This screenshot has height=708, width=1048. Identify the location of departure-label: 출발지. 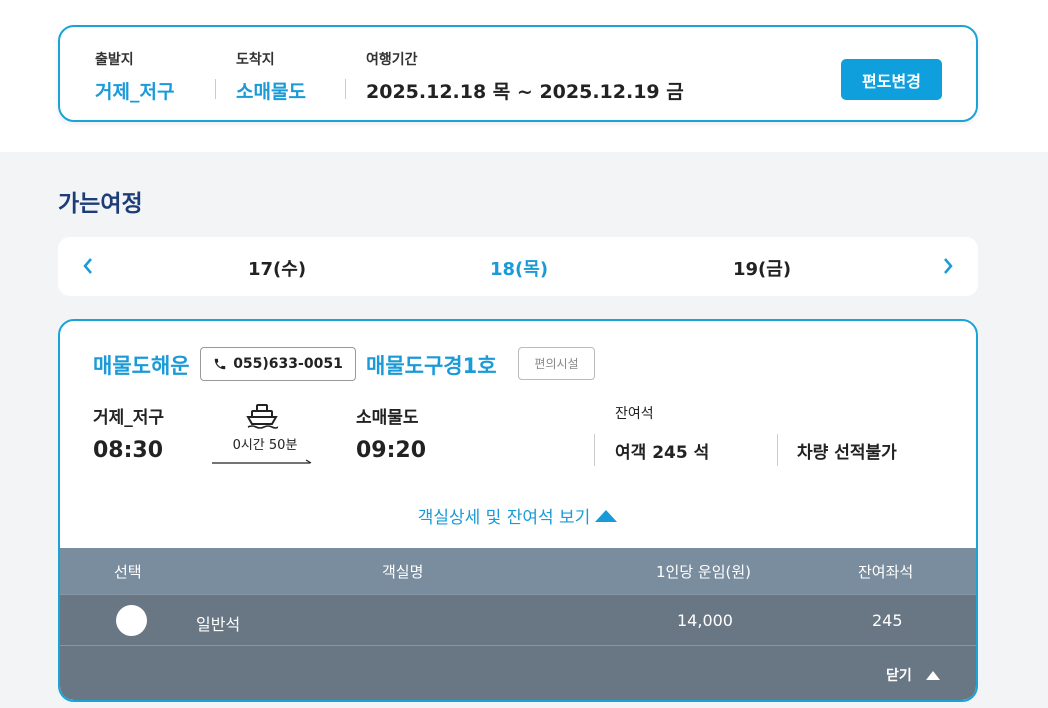
(114, 60).